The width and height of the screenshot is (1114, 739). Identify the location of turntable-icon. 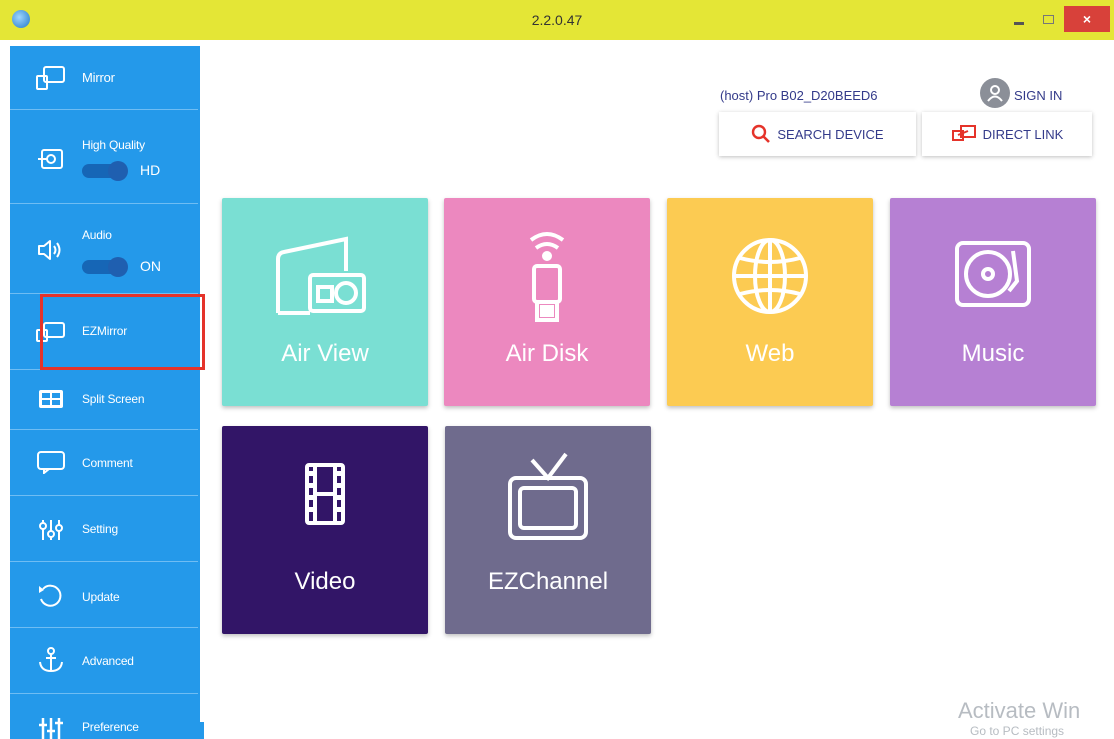
(993, 276).